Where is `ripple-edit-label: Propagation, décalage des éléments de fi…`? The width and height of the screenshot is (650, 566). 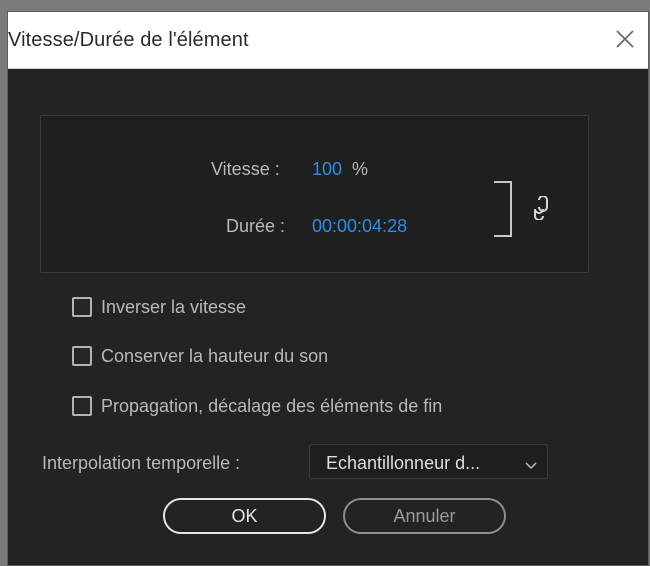
ripple-edit-label: Propagation, décalage des éléments de fi… is located at coordinates (272, 405).